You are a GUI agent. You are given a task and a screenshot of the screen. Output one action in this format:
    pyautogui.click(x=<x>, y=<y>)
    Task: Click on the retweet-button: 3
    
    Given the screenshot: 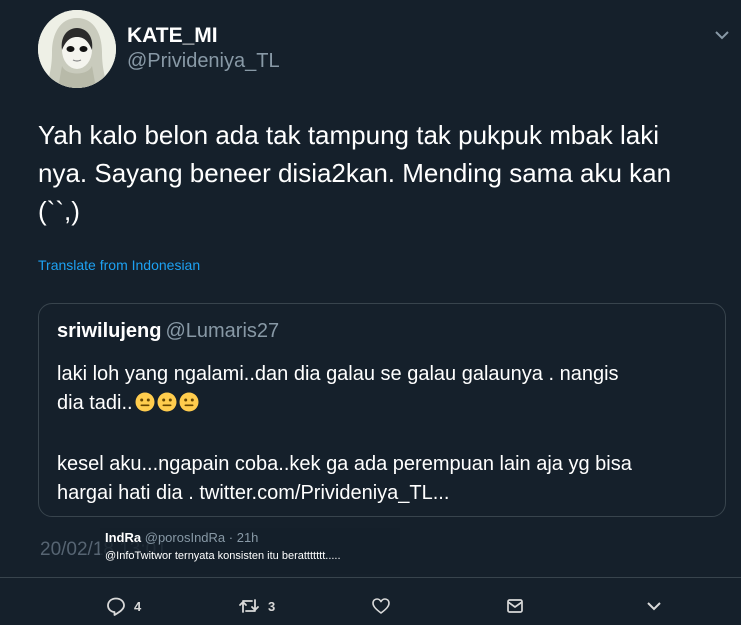 What is the action you would take?
    pyautogui.click(x=256, y=606)
    